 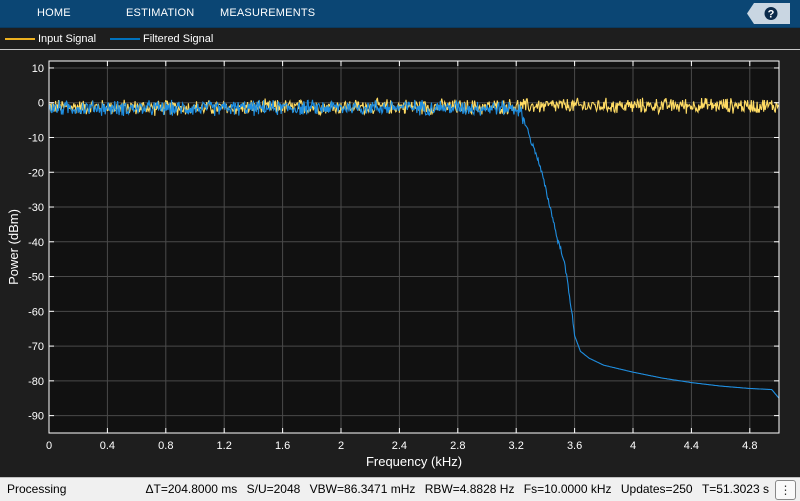 What do you see at coordinates (36, 278) in the screenshot?
I see `y-tick-label: -50` at bounding box center [36, 278].